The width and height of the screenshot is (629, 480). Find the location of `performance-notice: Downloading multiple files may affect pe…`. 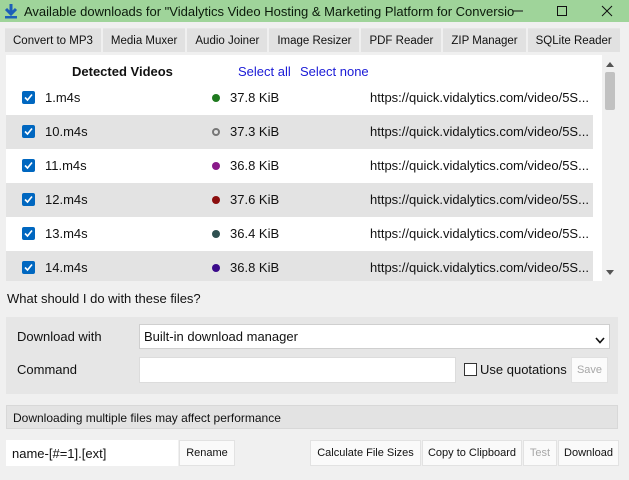

performance-notice: Downloading multiple files may affect pe… is located at coordinates (312, 417).